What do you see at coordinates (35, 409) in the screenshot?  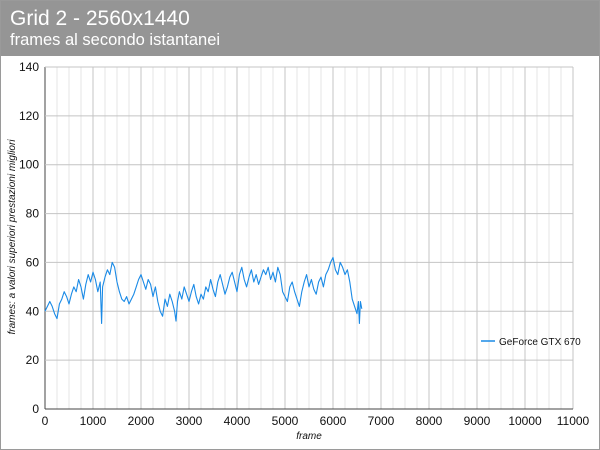 I see `y-tick-label: 0` at bounding box center [35, 409].